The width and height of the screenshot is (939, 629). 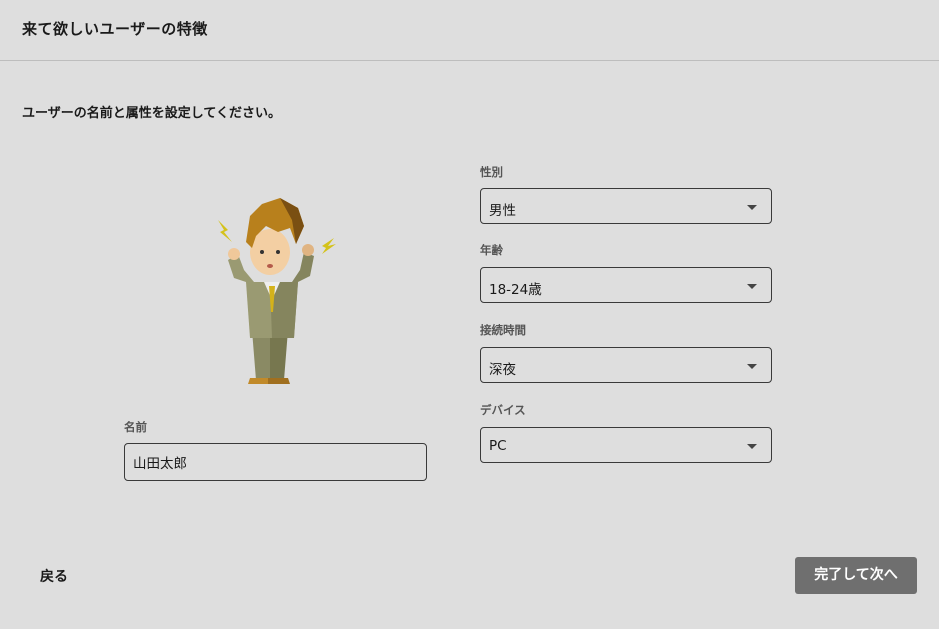 I want to click on device-label: デバイス, so click(x=503, y=410).